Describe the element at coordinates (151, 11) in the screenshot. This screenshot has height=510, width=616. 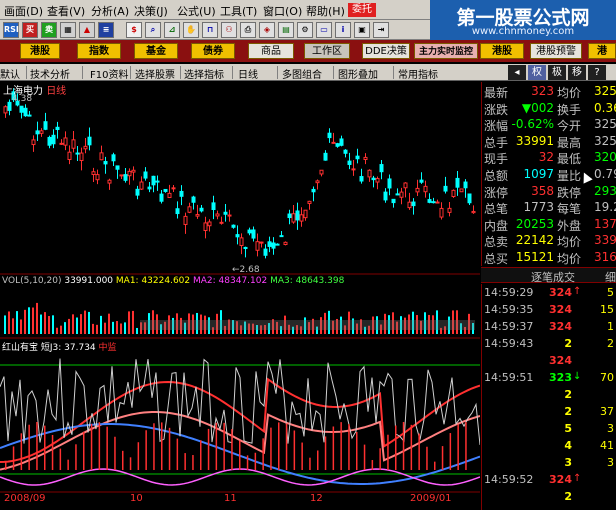
I see `menu-decision: 决策(J)` at that location.